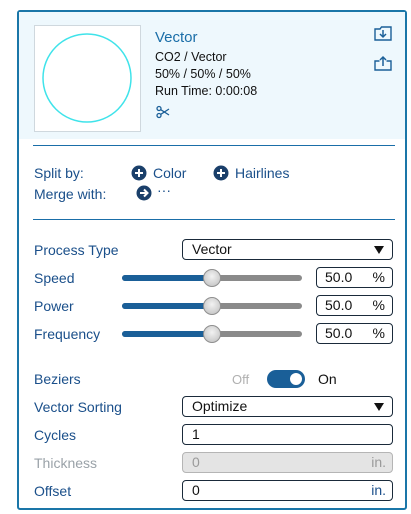 The width and height of the screenshot is (411, 514). What do you see at coordinates (339, 277) in the screenshot?
I see `speed-value: 50.0` at bounding box center [339, 277].